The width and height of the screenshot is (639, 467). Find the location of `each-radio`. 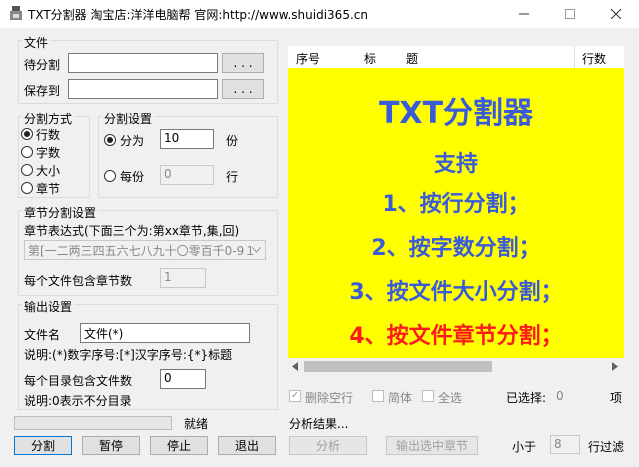

each-radio is located at coordinates (110, 176).